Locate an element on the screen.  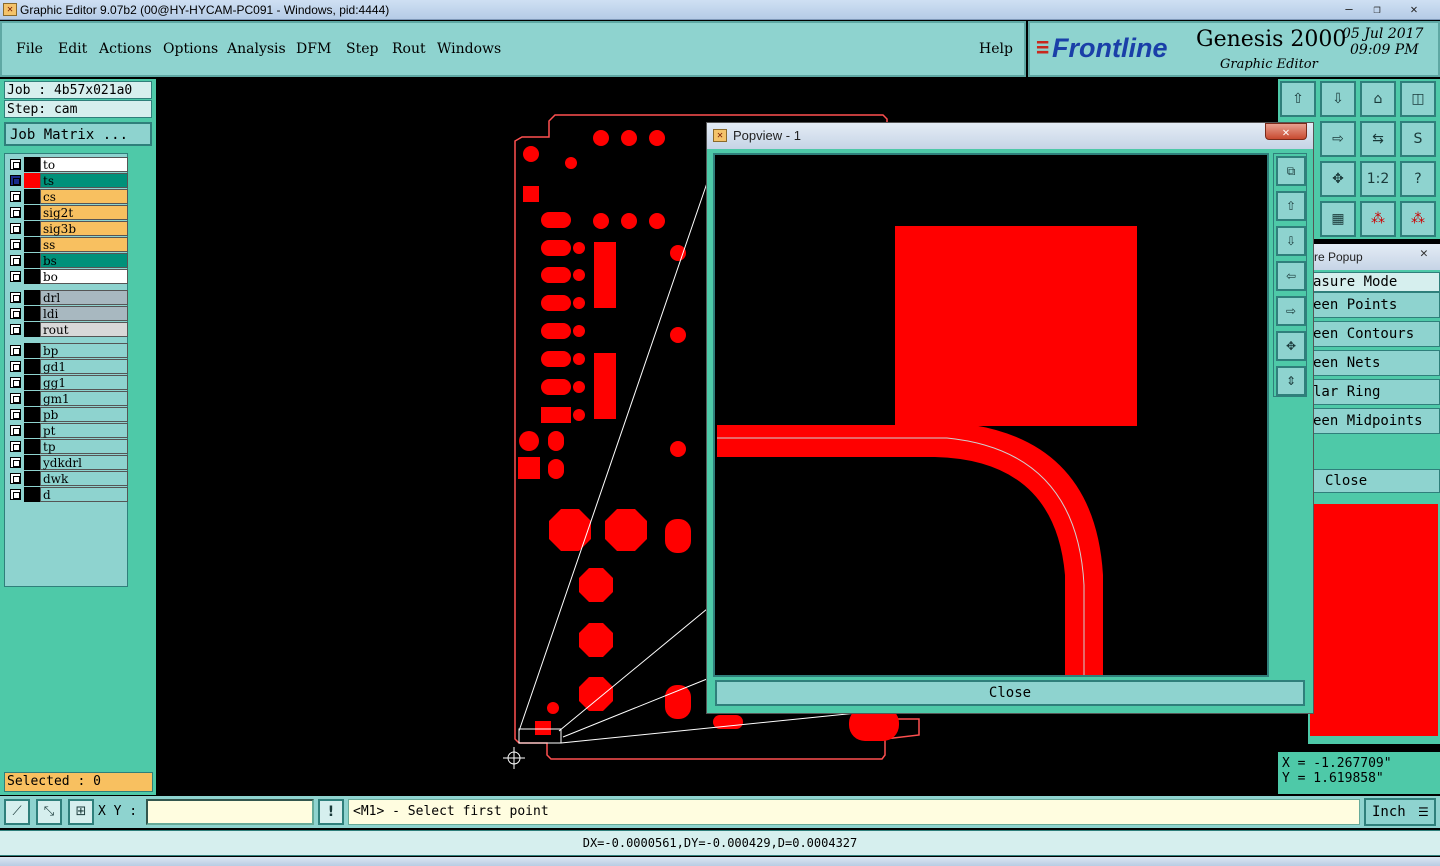
menu-file: File is located at coordinates (29, 49).